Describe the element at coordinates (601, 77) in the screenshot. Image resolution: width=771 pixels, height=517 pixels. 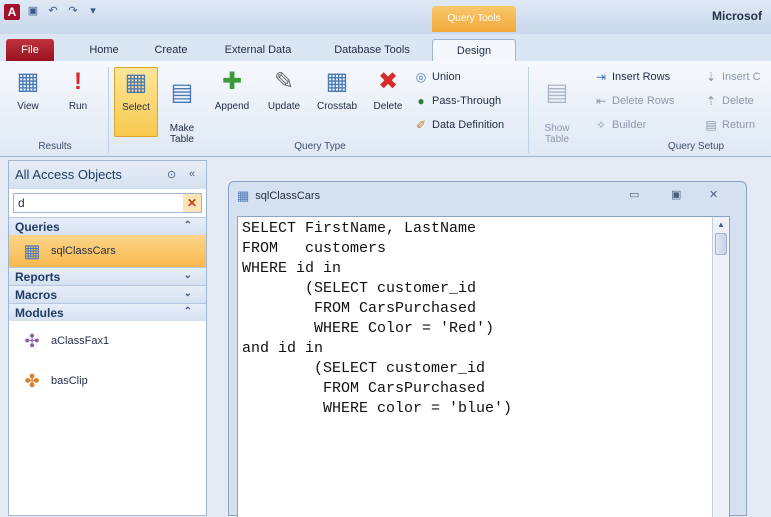
I see `insert-rows-icon: ⇥` at that location.